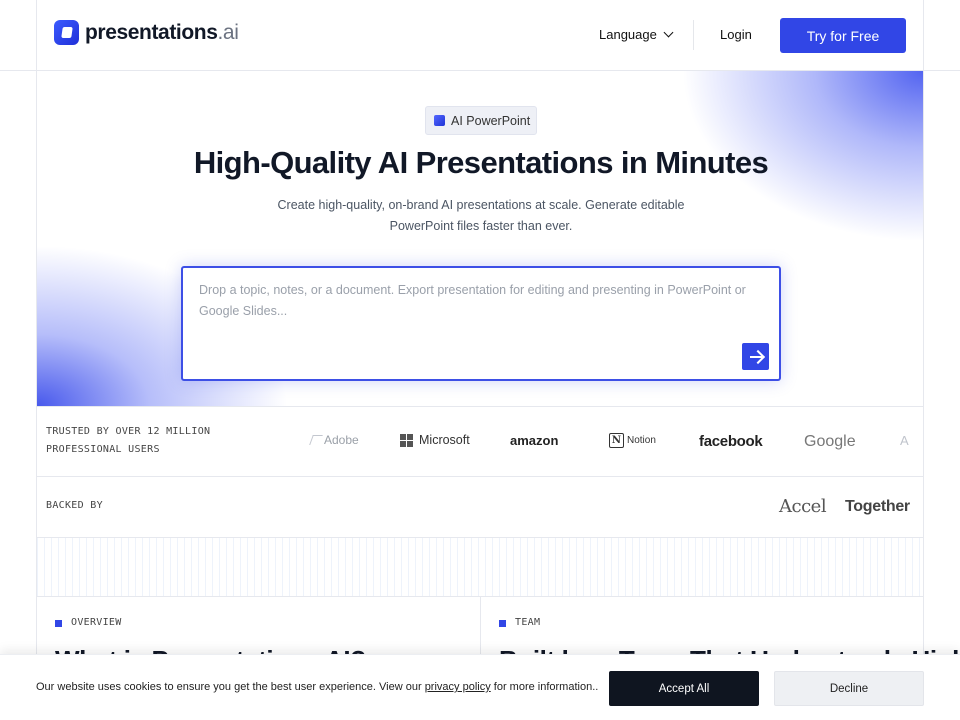 This screenshot has height=720, width=960. I want to click on product-badge: AI PowerPoint, so click(481, 120).